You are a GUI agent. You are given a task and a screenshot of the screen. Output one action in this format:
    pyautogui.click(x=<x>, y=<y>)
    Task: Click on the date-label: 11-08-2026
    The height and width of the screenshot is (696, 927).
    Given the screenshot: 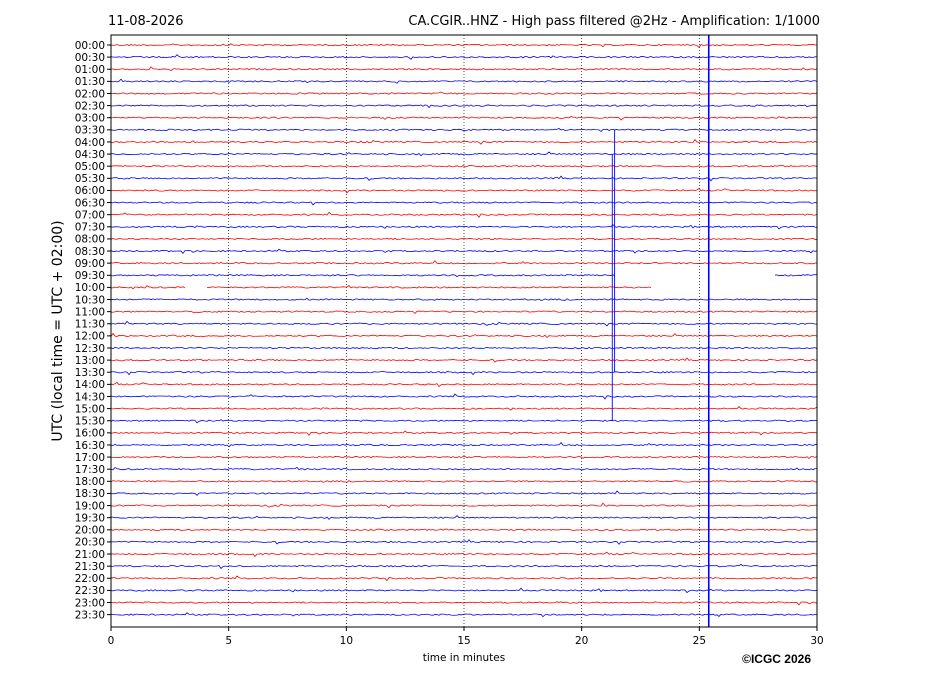 What is the action you would take?
    pyautogui.click(x=146, y=21)
    